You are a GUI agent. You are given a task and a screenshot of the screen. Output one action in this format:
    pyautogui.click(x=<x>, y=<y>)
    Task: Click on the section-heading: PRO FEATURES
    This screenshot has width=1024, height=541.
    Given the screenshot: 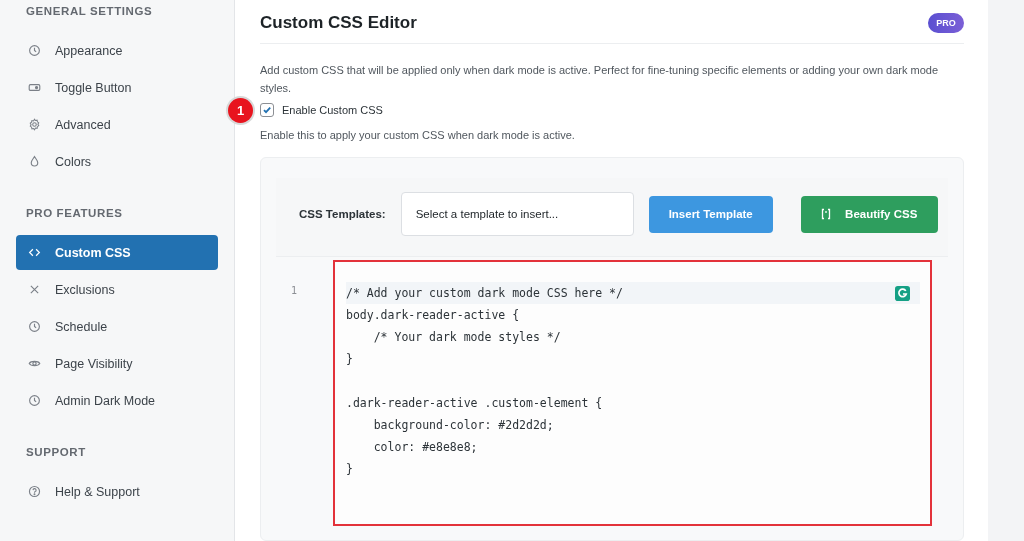 What is the action you would take?
    pyautogui.click(x=74, y=213)
    